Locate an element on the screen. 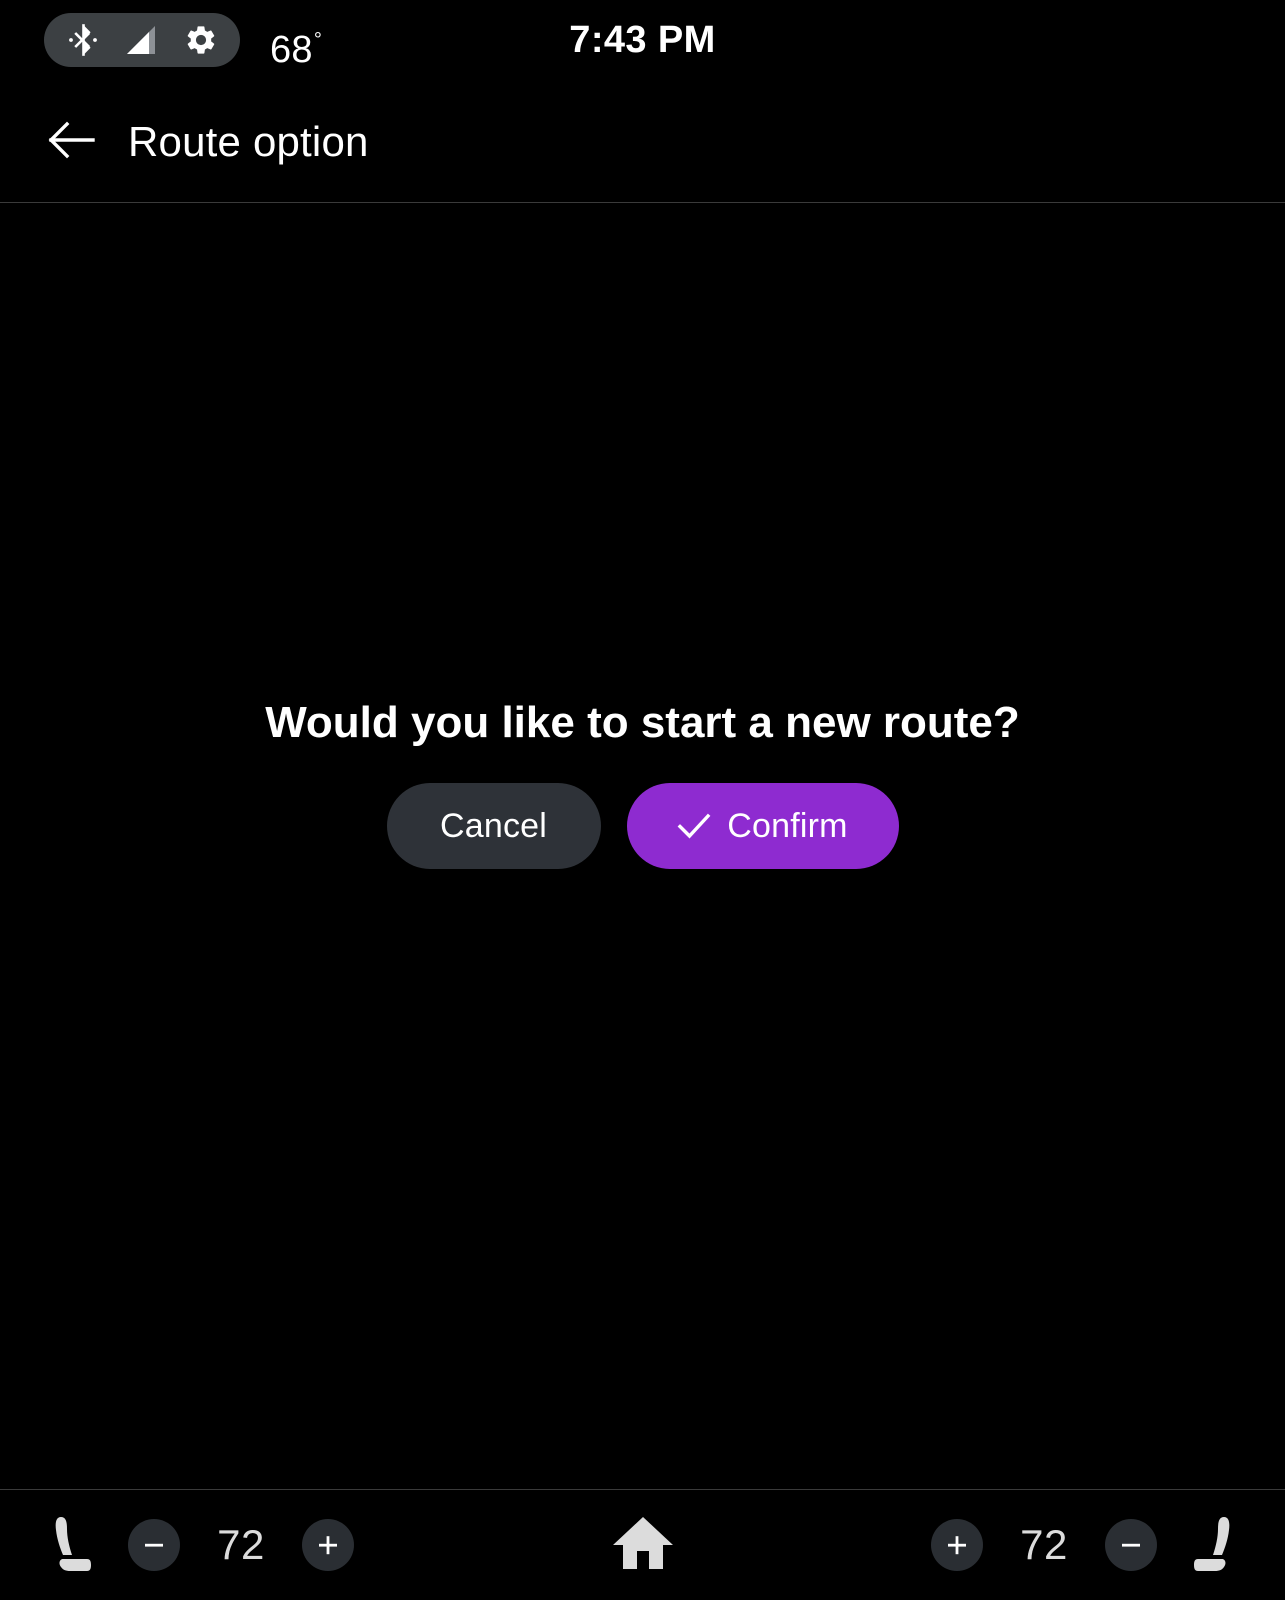  driver-temp-decrease-button is located at coordinates (154, 1545).